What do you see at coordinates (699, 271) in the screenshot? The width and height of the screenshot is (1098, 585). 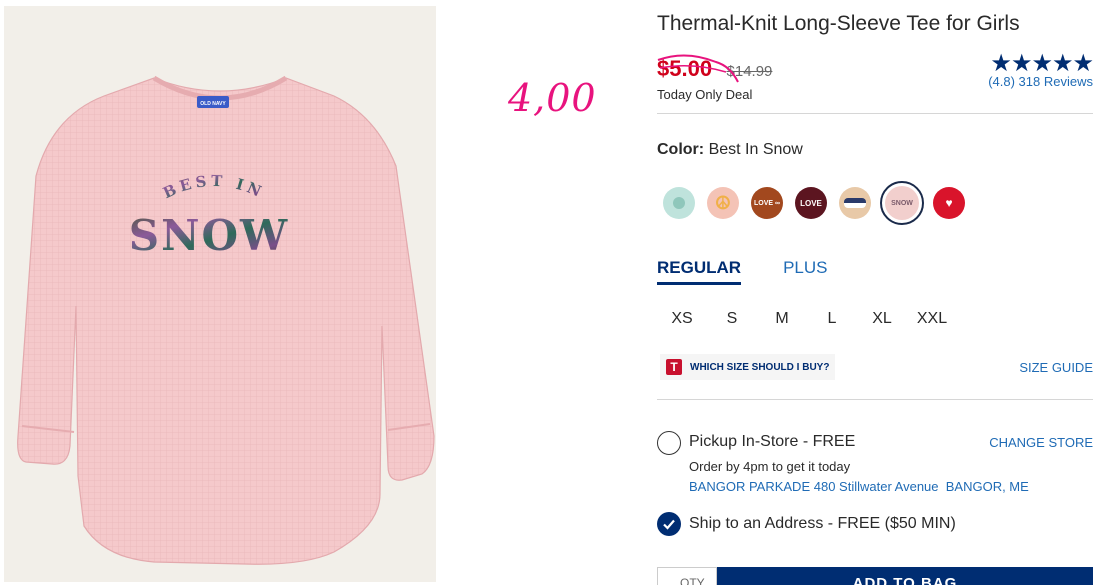 I see `tab-regular: REGULAR` at bounding box center [699, 271].